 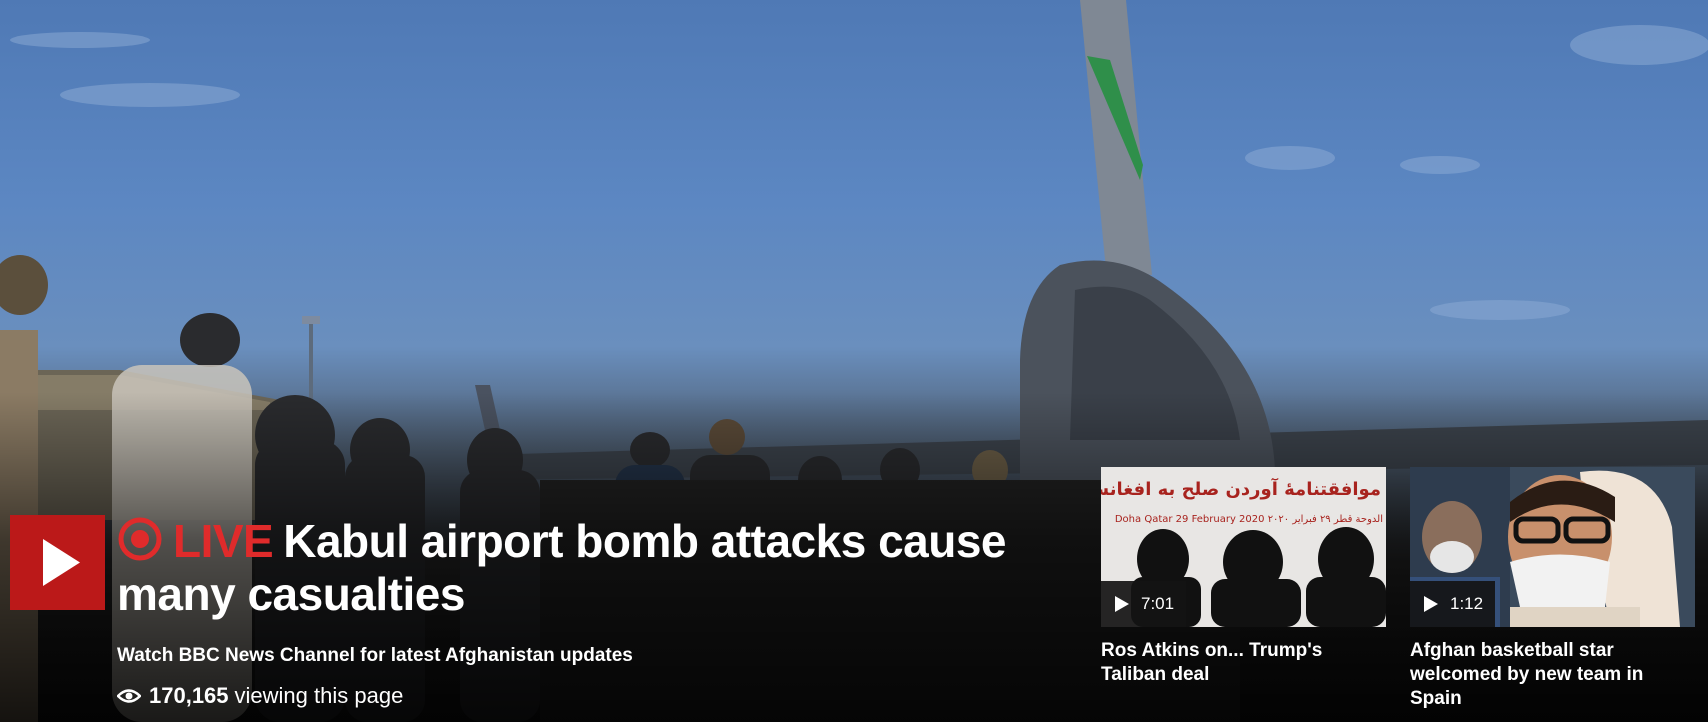 I want to click on video-duration: 7:01, so click(x=1144, y=604).